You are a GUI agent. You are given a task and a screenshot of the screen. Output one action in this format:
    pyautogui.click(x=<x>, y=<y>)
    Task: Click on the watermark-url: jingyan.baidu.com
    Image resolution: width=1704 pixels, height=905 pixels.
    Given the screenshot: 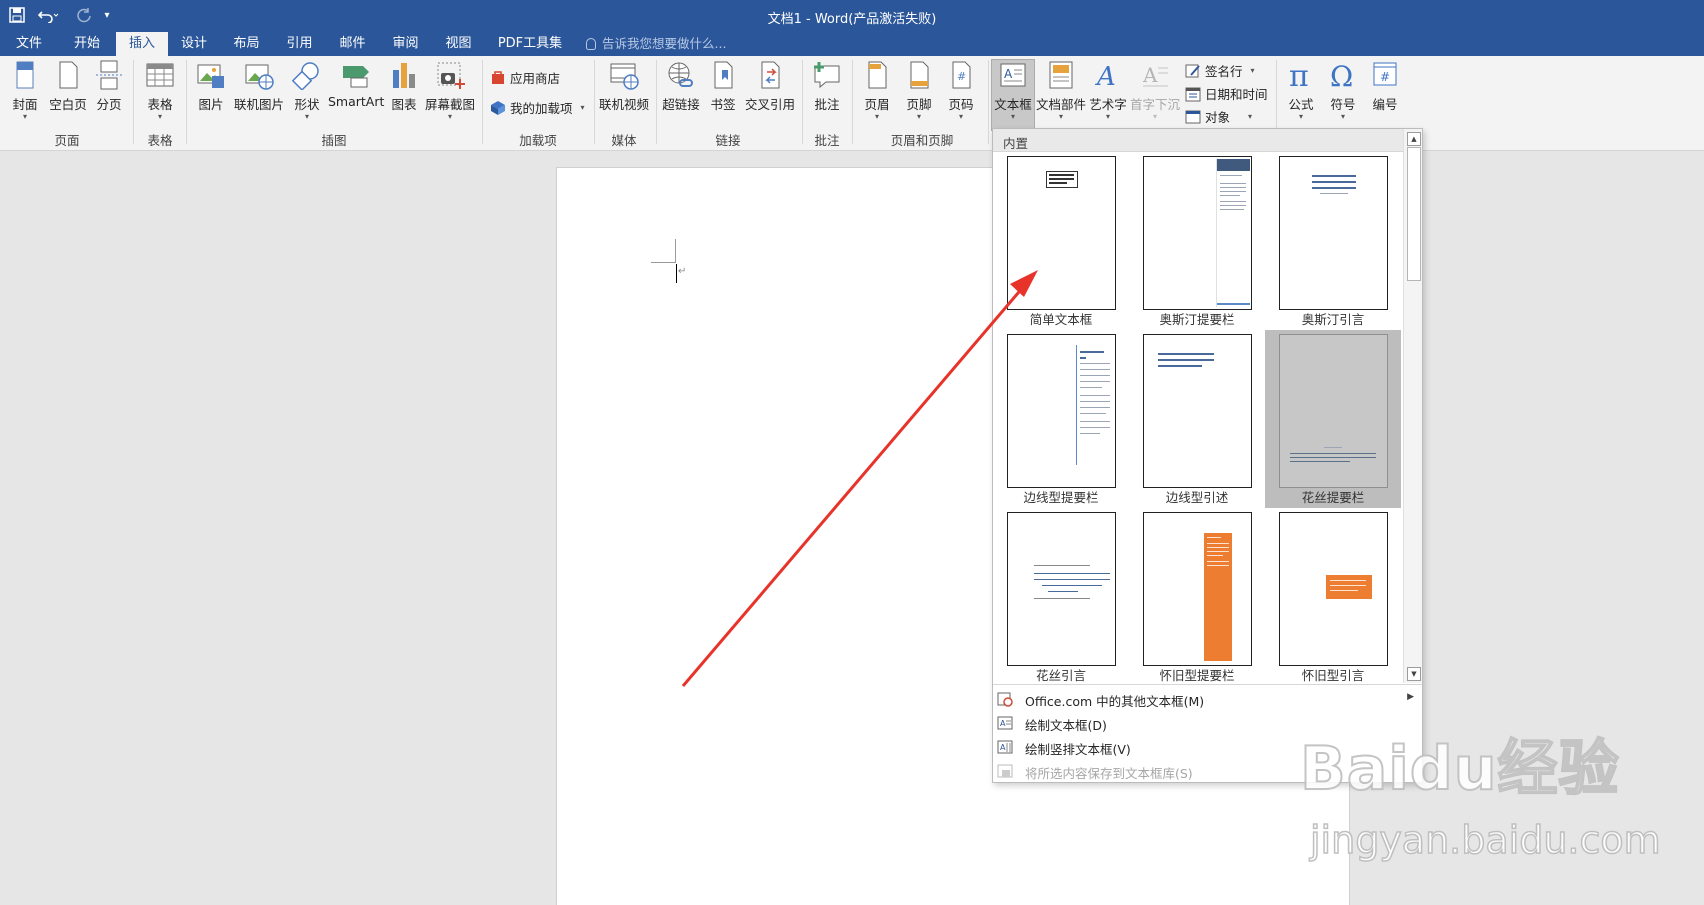 What is the action you would take?
    pyautogui.click(x=1485, y=840)
    